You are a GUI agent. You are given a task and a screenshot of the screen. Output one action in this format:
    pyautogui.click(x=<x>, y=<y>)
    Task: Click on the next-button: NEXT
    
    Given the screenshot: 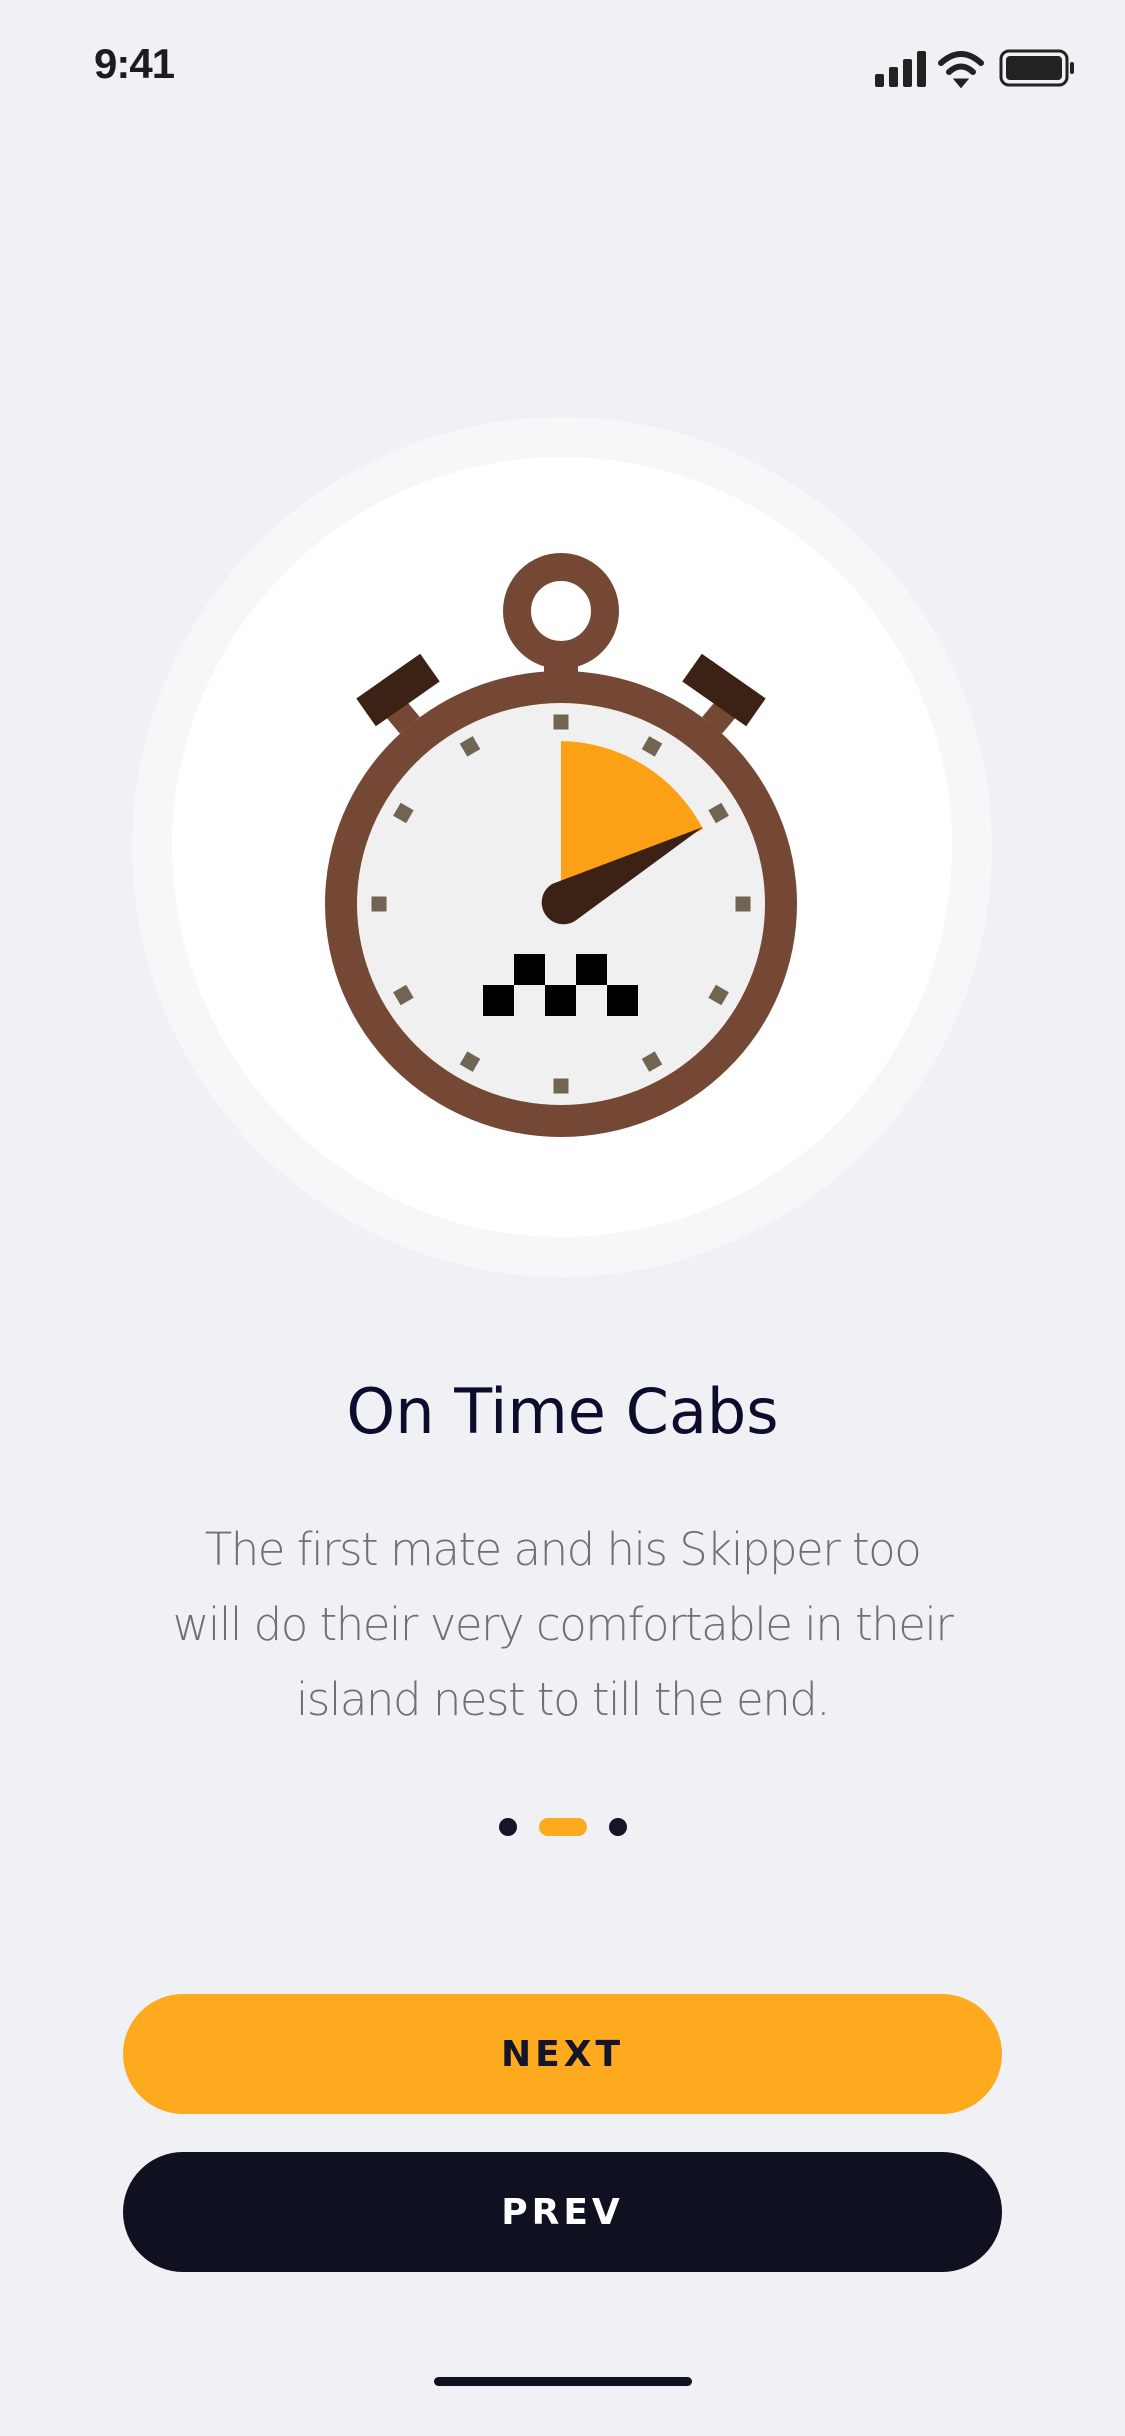 What is the action you would take?
    pyautogui.click(x=562, y=2054)
    